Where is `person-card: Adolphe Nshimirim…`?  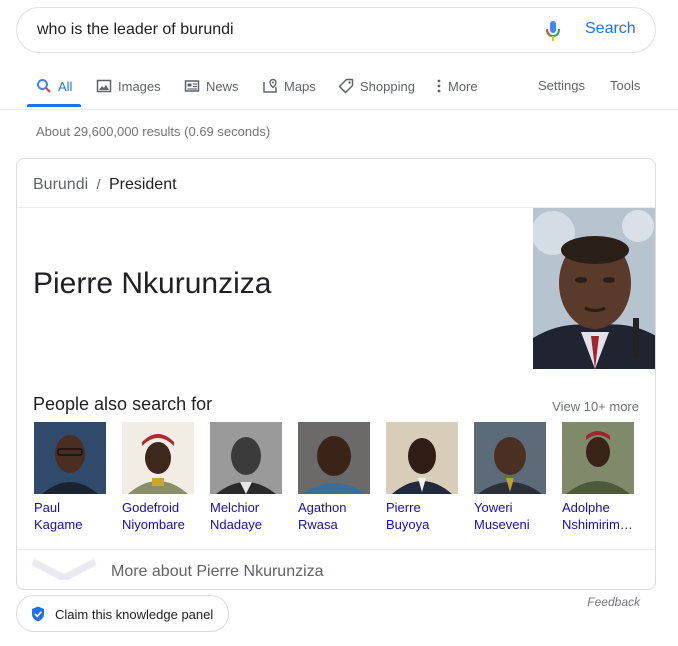
person-card: Adolphe Nshimirim… is located at coordinates (598, 477).